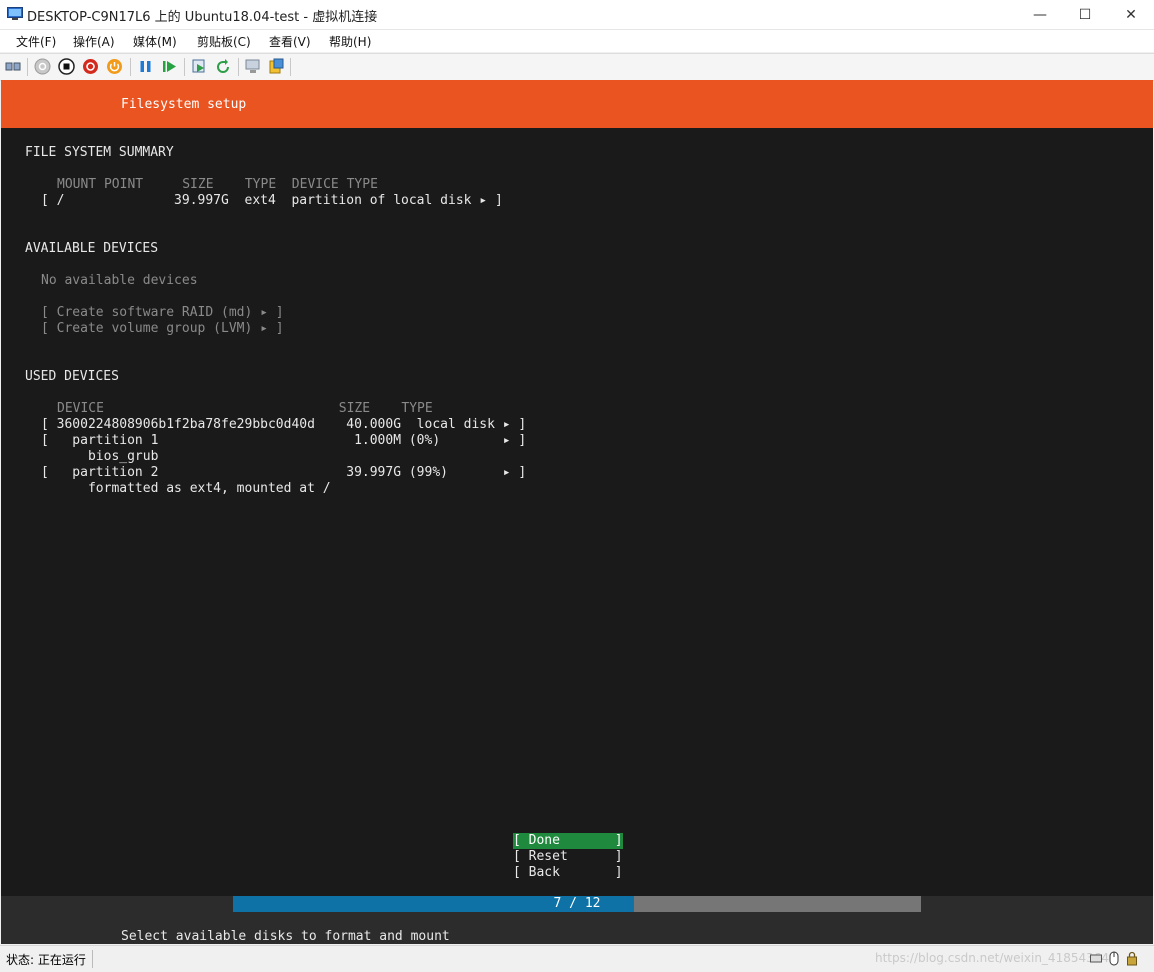  What do you see at coordinates (15, 13) in the screenshot?
I see `vm-connection-icon` at bounding box center [15, 13].